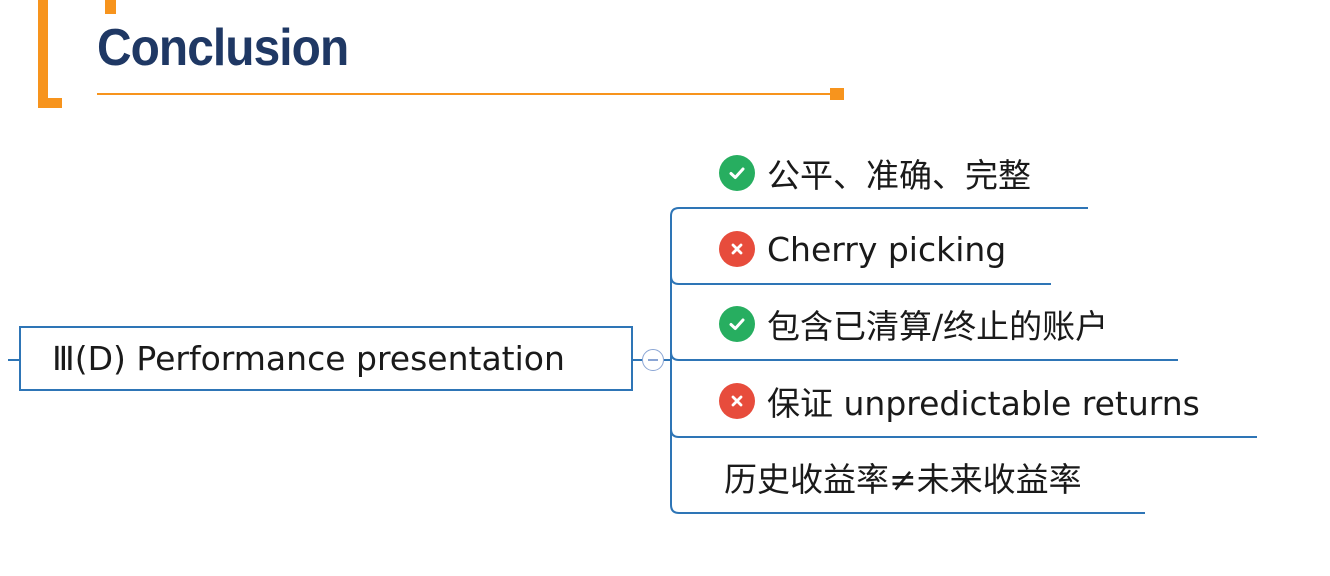  Describe the element at coordinates (466, 94) in the screenshot. I see `title-underline` at that location.